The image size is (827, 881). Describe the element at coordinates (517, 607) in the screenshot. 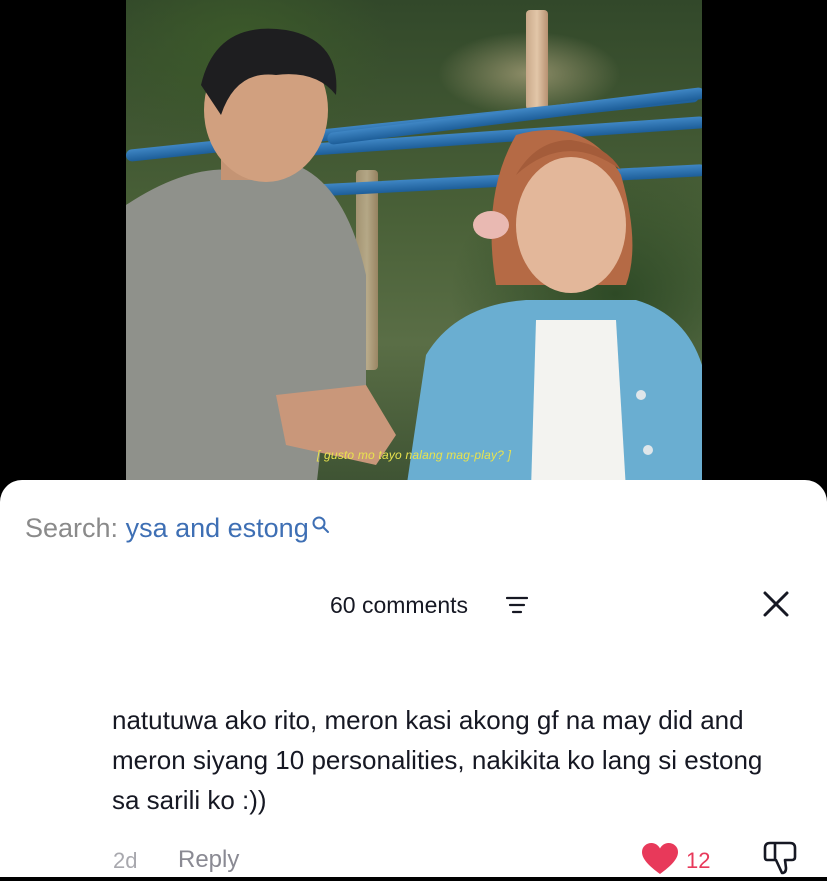

I see `filter-icon` at that location.